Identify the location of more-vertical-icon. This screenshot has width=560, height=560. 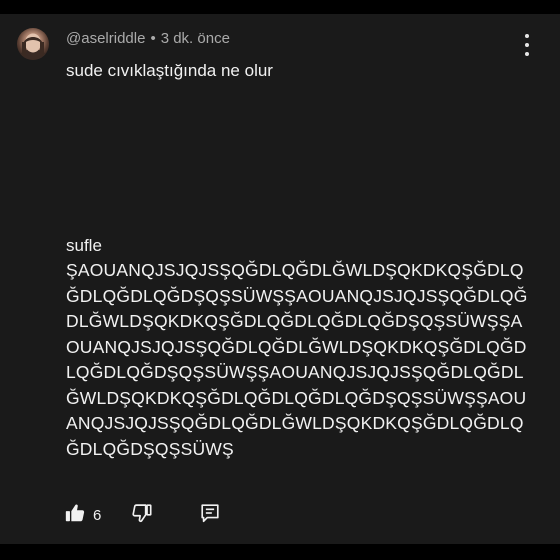
(527, 45).